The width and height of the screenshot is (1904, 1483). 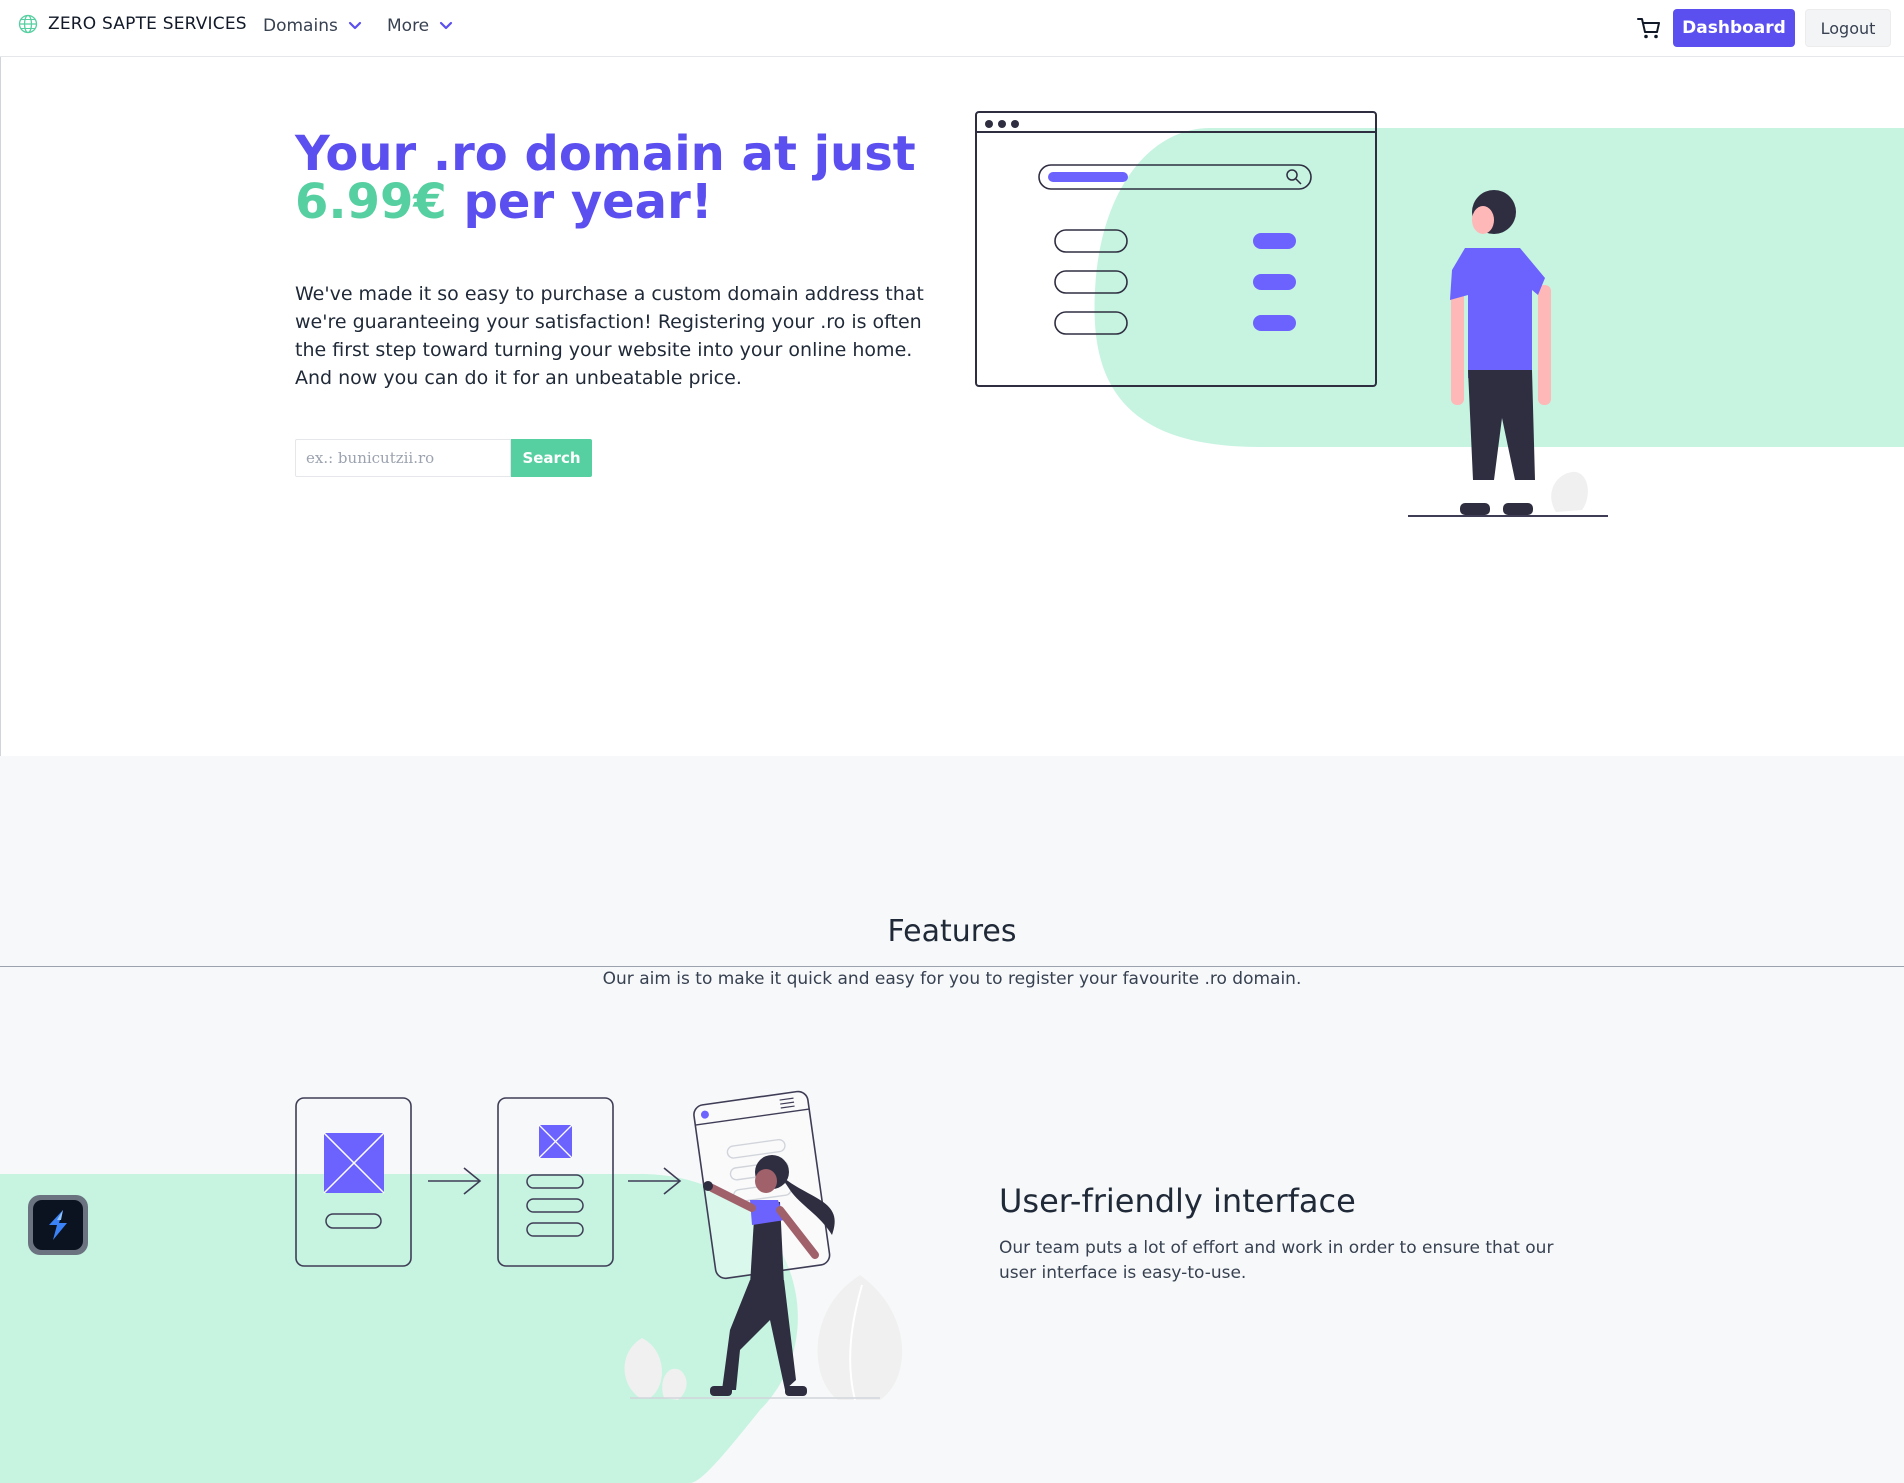 What do you see at coordinates (147, 24) in the screenshot?
I see `brand-name: ZERO SAPTE SERVICES` at bounding box center [147, 24].